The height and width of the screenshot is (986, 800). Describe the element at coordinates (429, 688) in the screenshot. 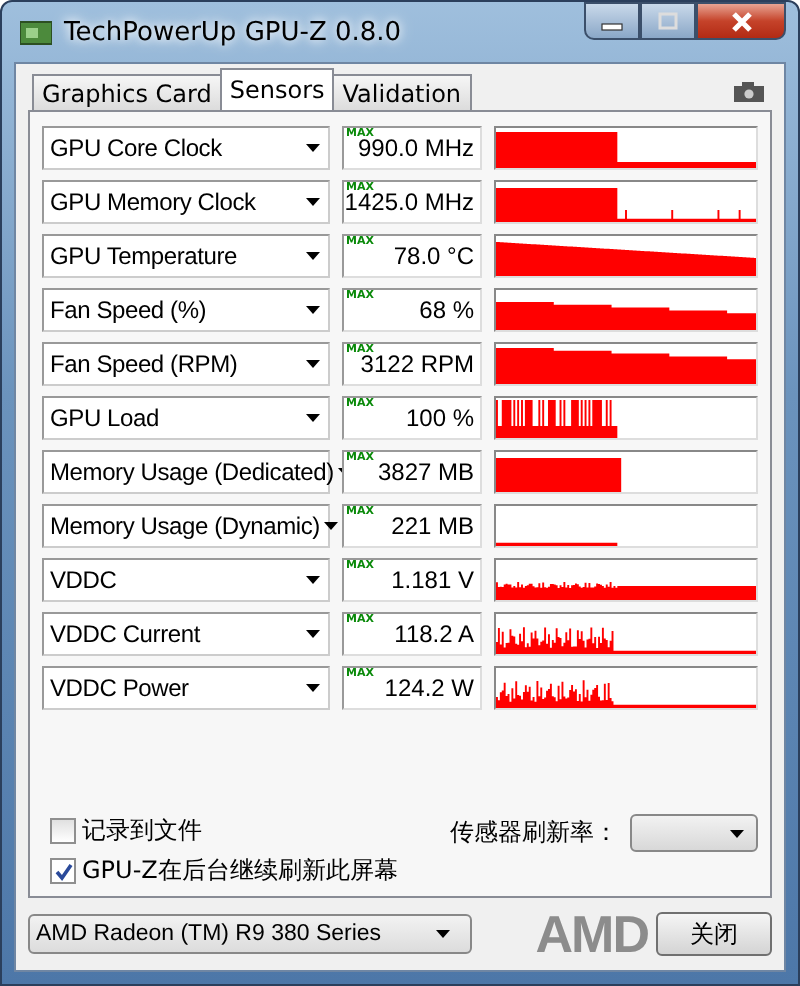

I see `sensor-value: 124.2 W` at that location.